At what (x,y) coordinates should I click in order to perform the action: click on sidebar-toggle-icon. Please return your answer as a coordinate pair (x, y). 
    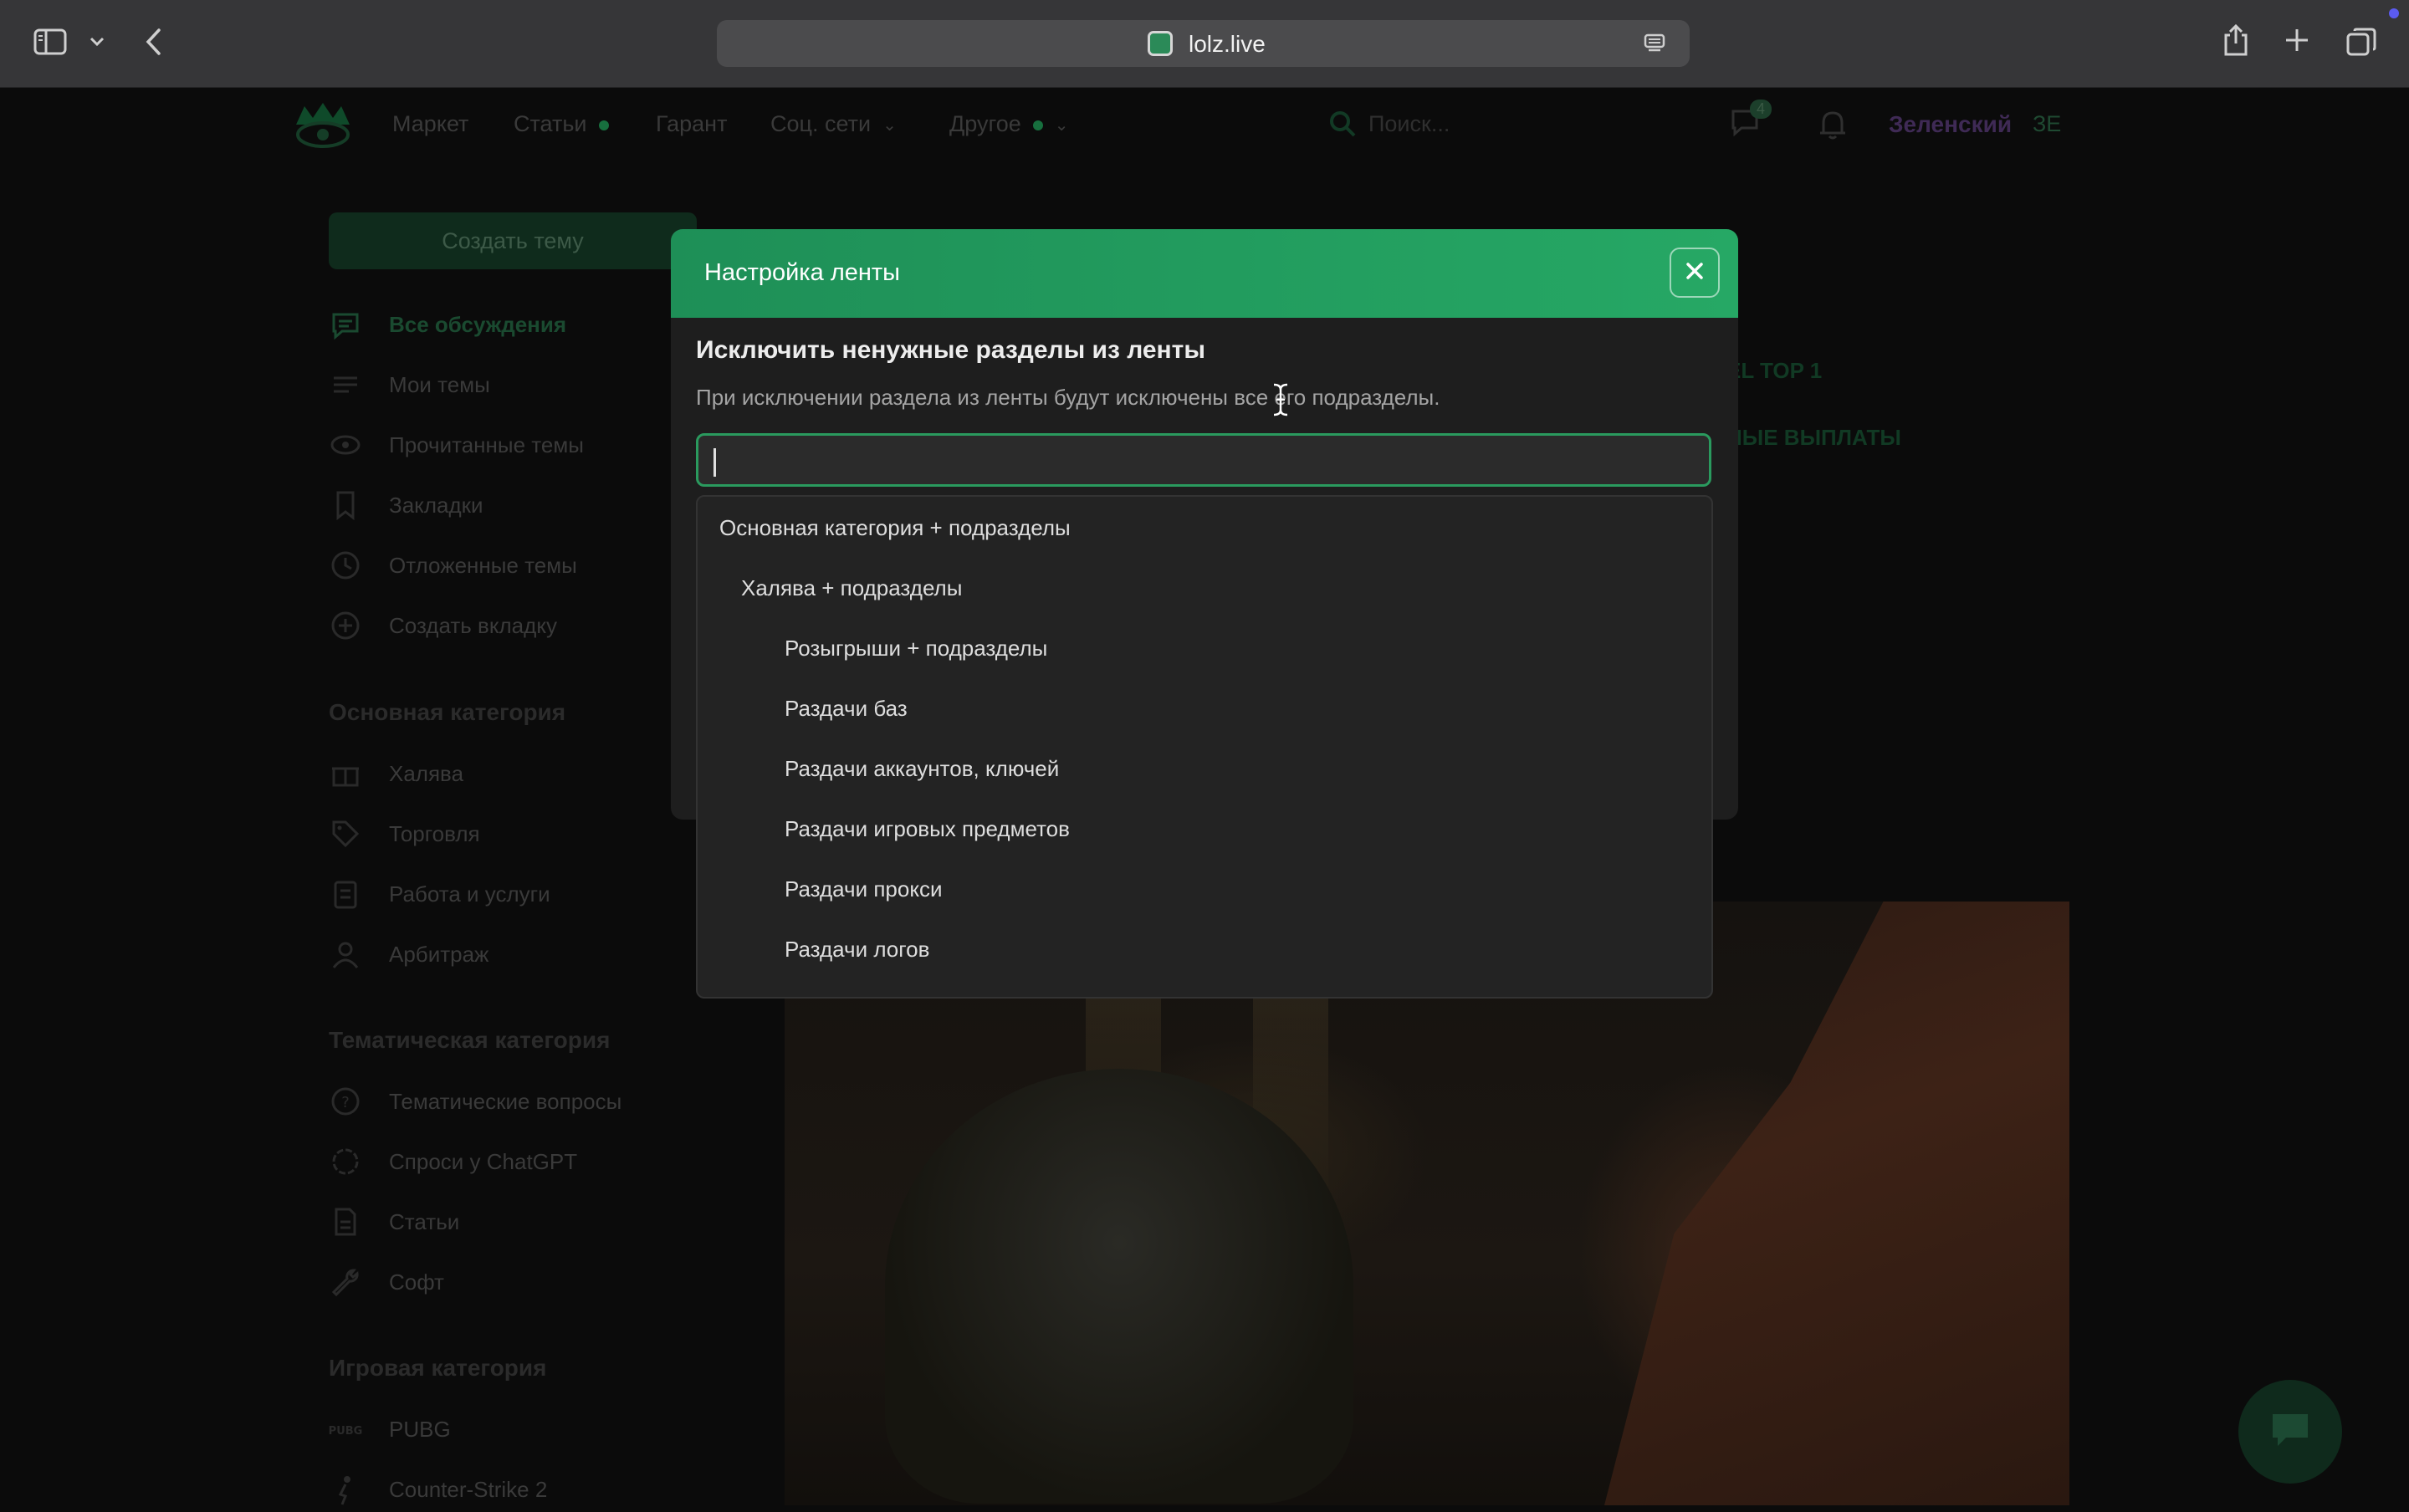
    Looking at the image, I should click on (50, 43).